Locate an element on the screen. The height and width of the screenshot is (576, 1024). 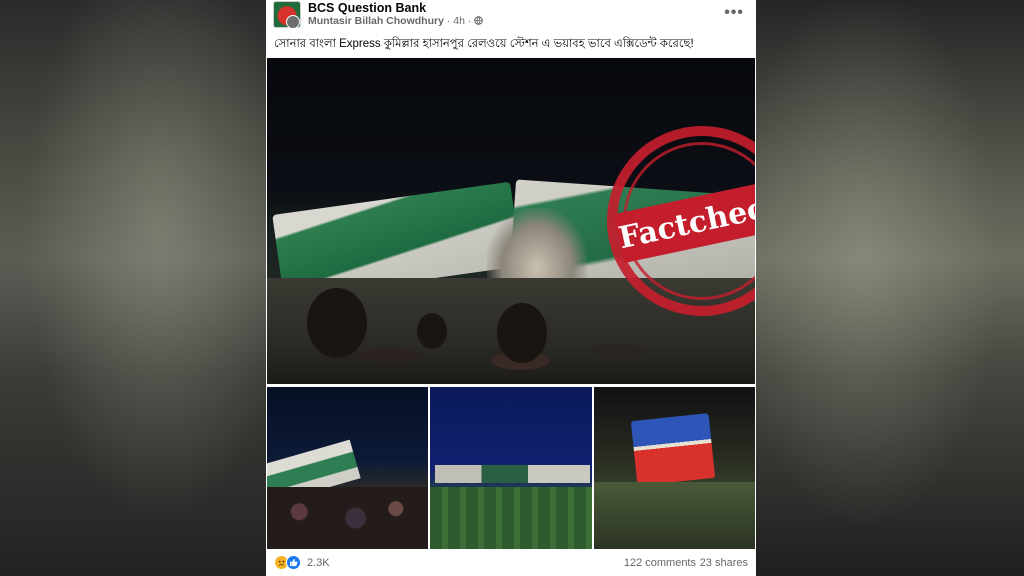
more-options-button: ••• is located at coordinates (734, 13).